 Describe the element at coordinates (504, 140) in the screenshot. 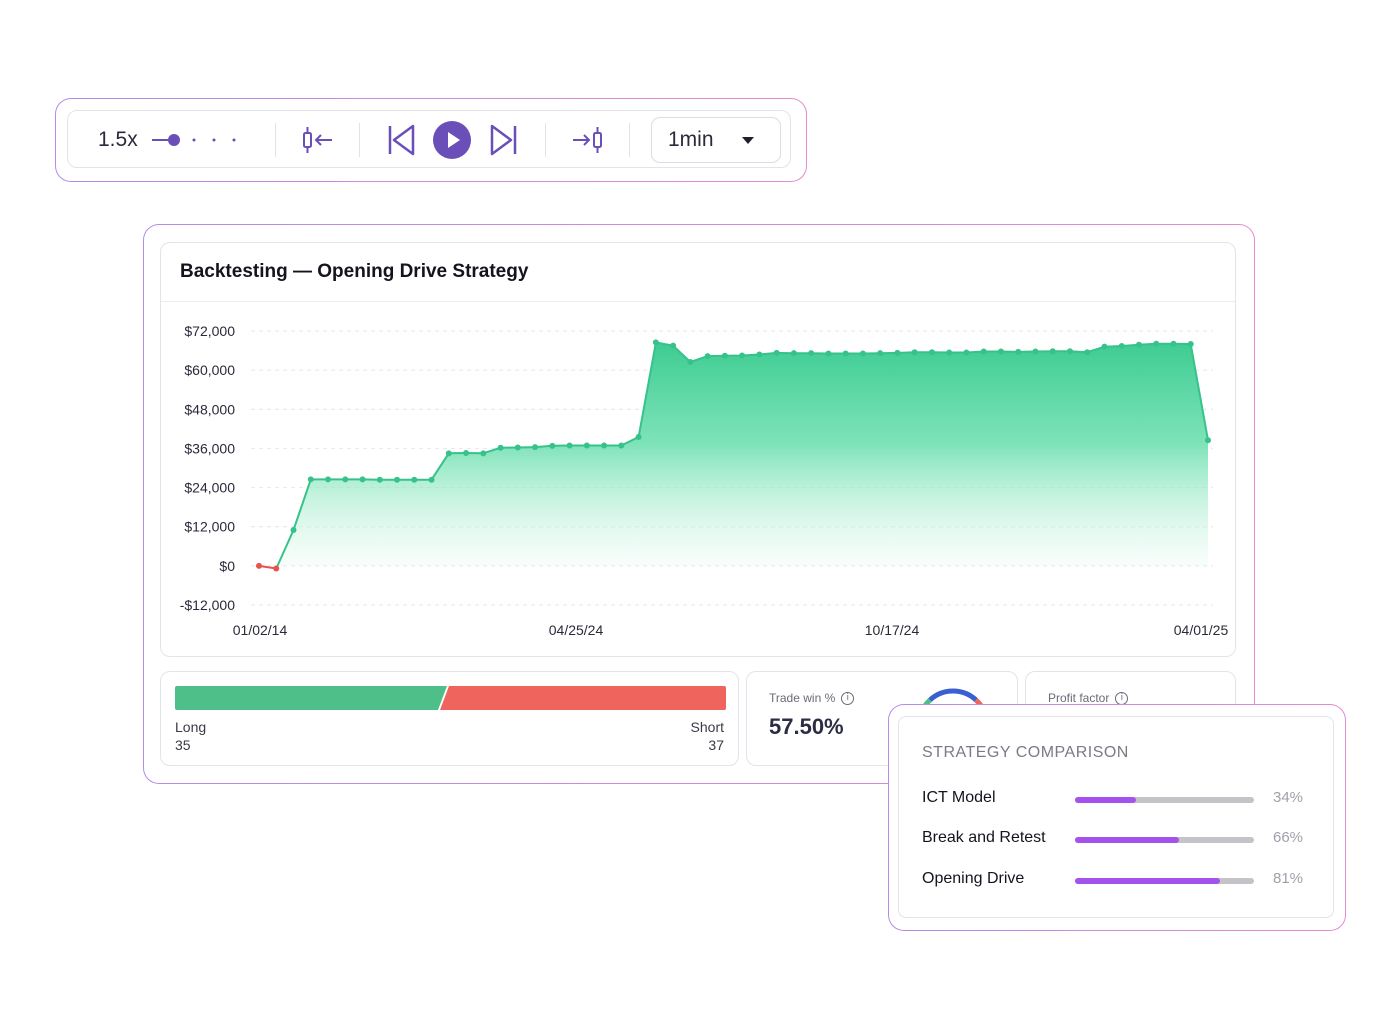

I see `skip-forward-icon` at that location.